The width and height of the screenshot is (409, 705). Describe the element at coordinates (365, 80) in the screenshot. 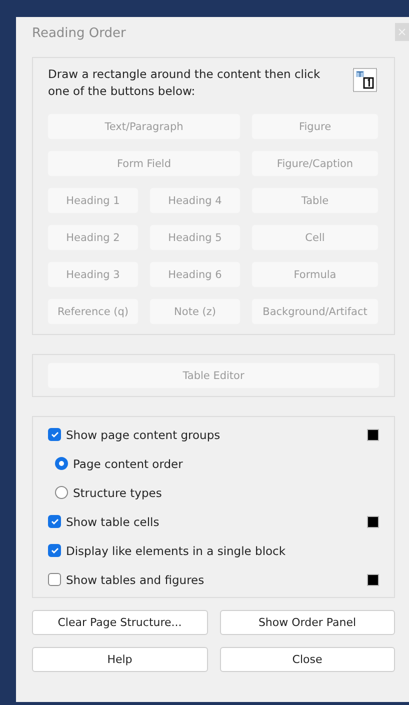

I see `reading-order-icon` at that location.